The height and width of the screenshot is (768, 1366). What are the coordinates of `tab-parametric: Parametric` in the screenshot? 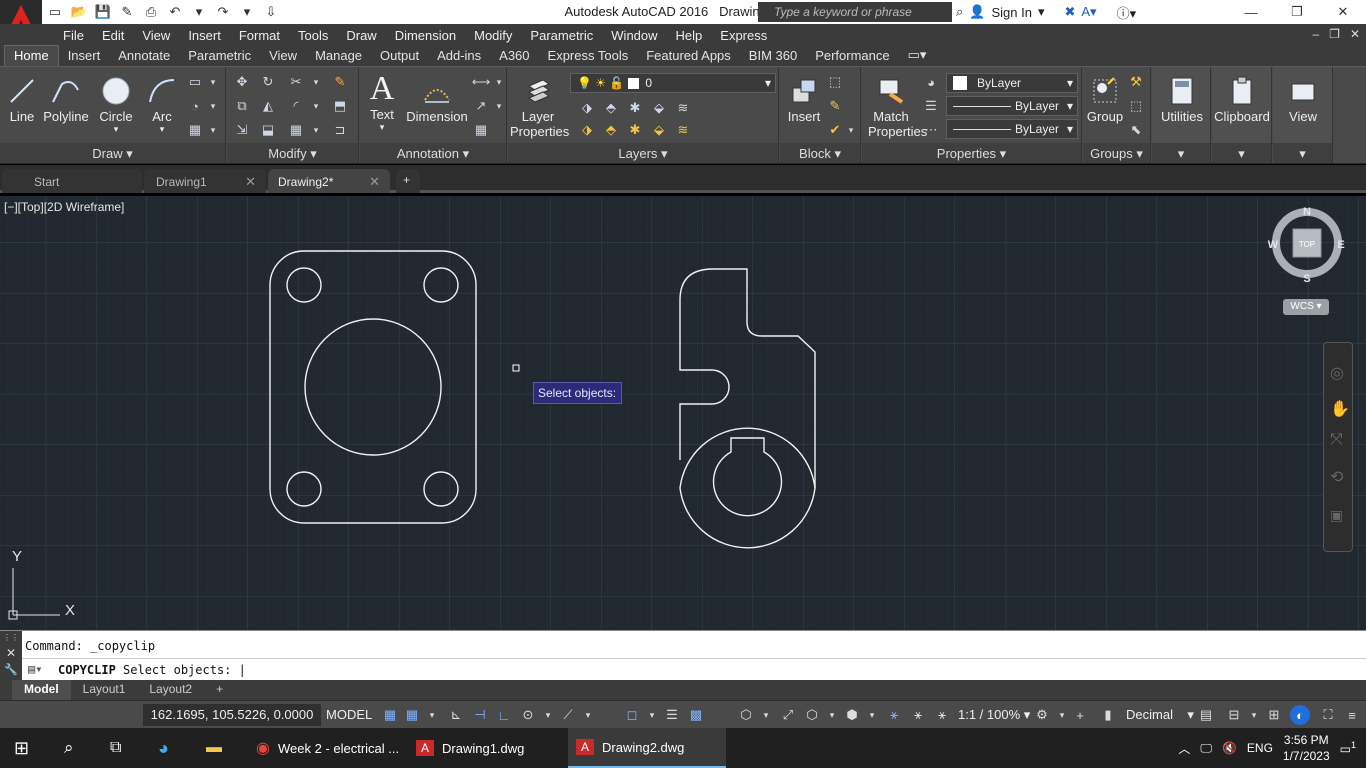 It's located at (219, 56).